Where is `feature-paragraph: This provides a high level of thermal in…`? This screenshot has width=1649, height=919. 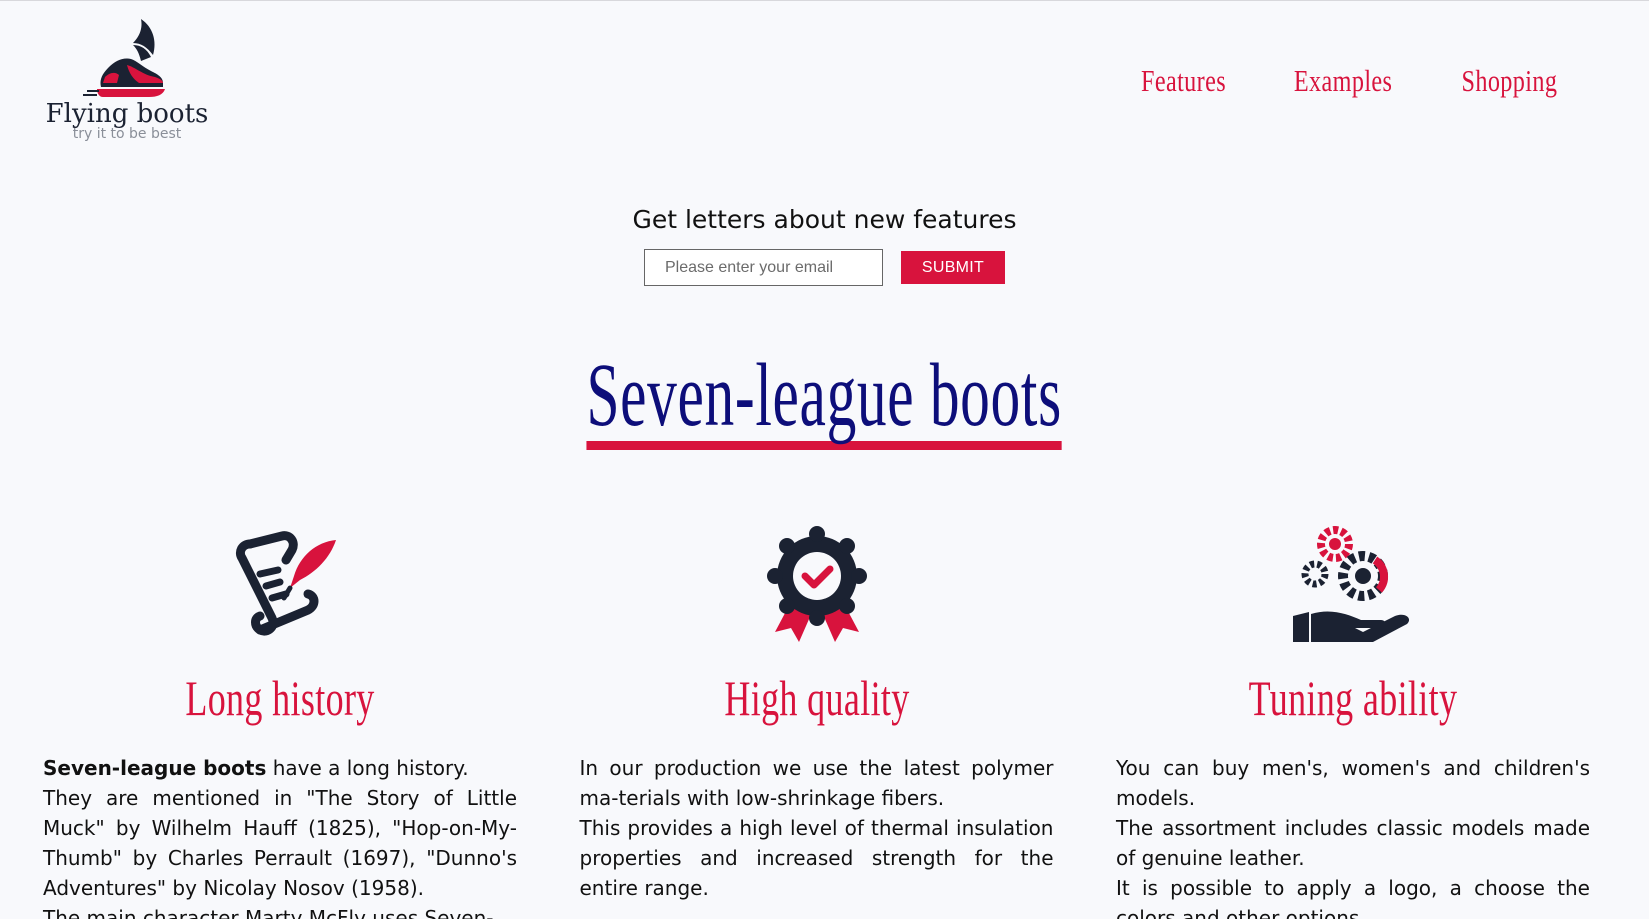
feature-paragraph: This provides a high level of thermal in… is located at coordinates (816, 858).